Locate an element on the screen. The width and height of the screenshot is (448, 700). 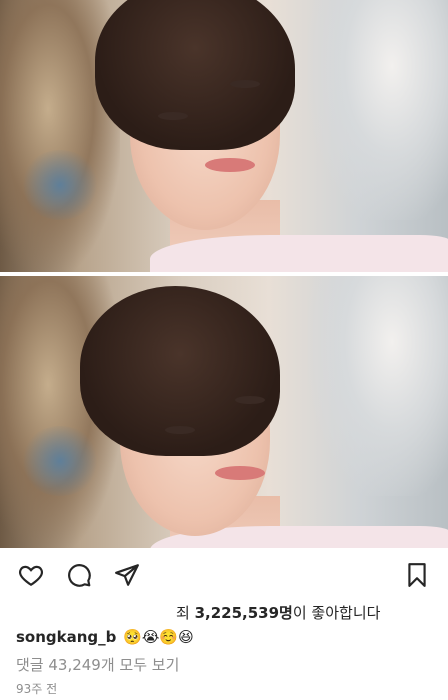
comment-icon is located at coordinates (79, 575).